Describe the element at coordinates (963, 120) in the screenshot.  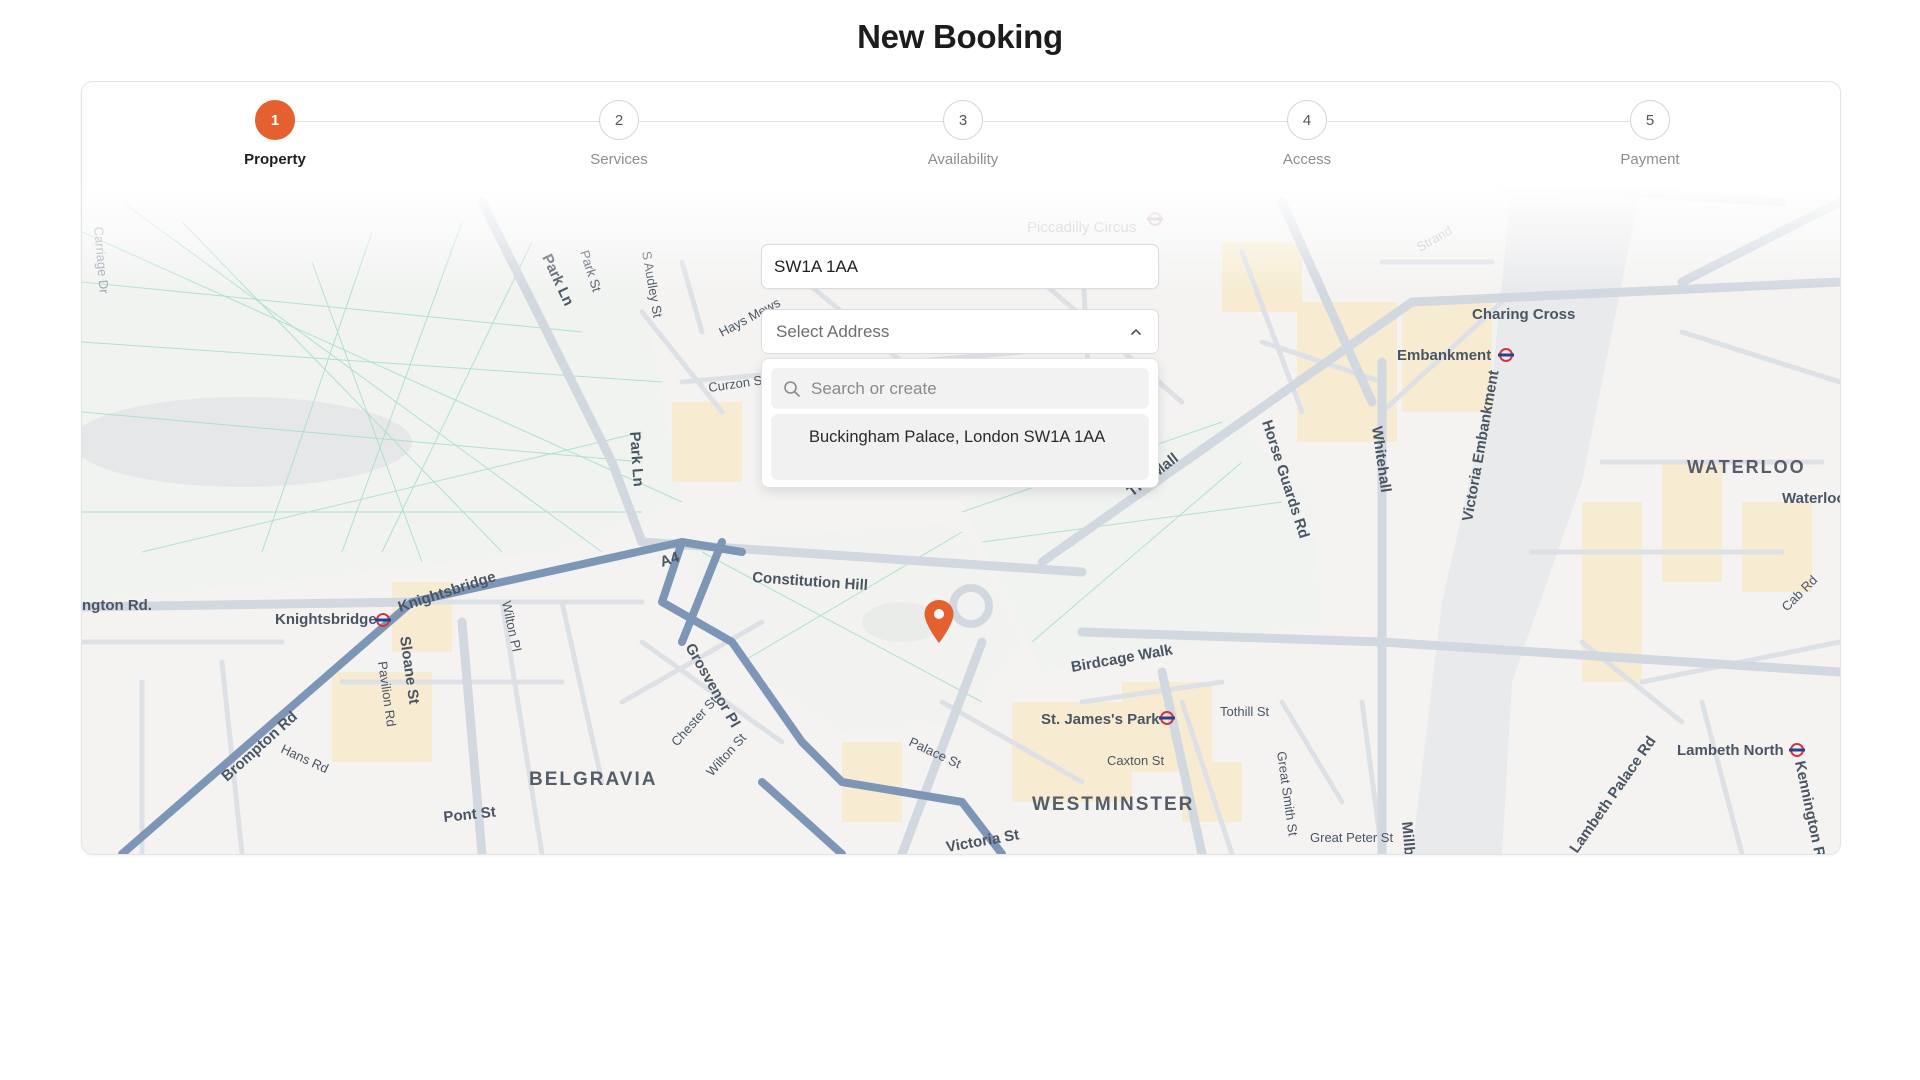
I see `step-number: 3` at that location.